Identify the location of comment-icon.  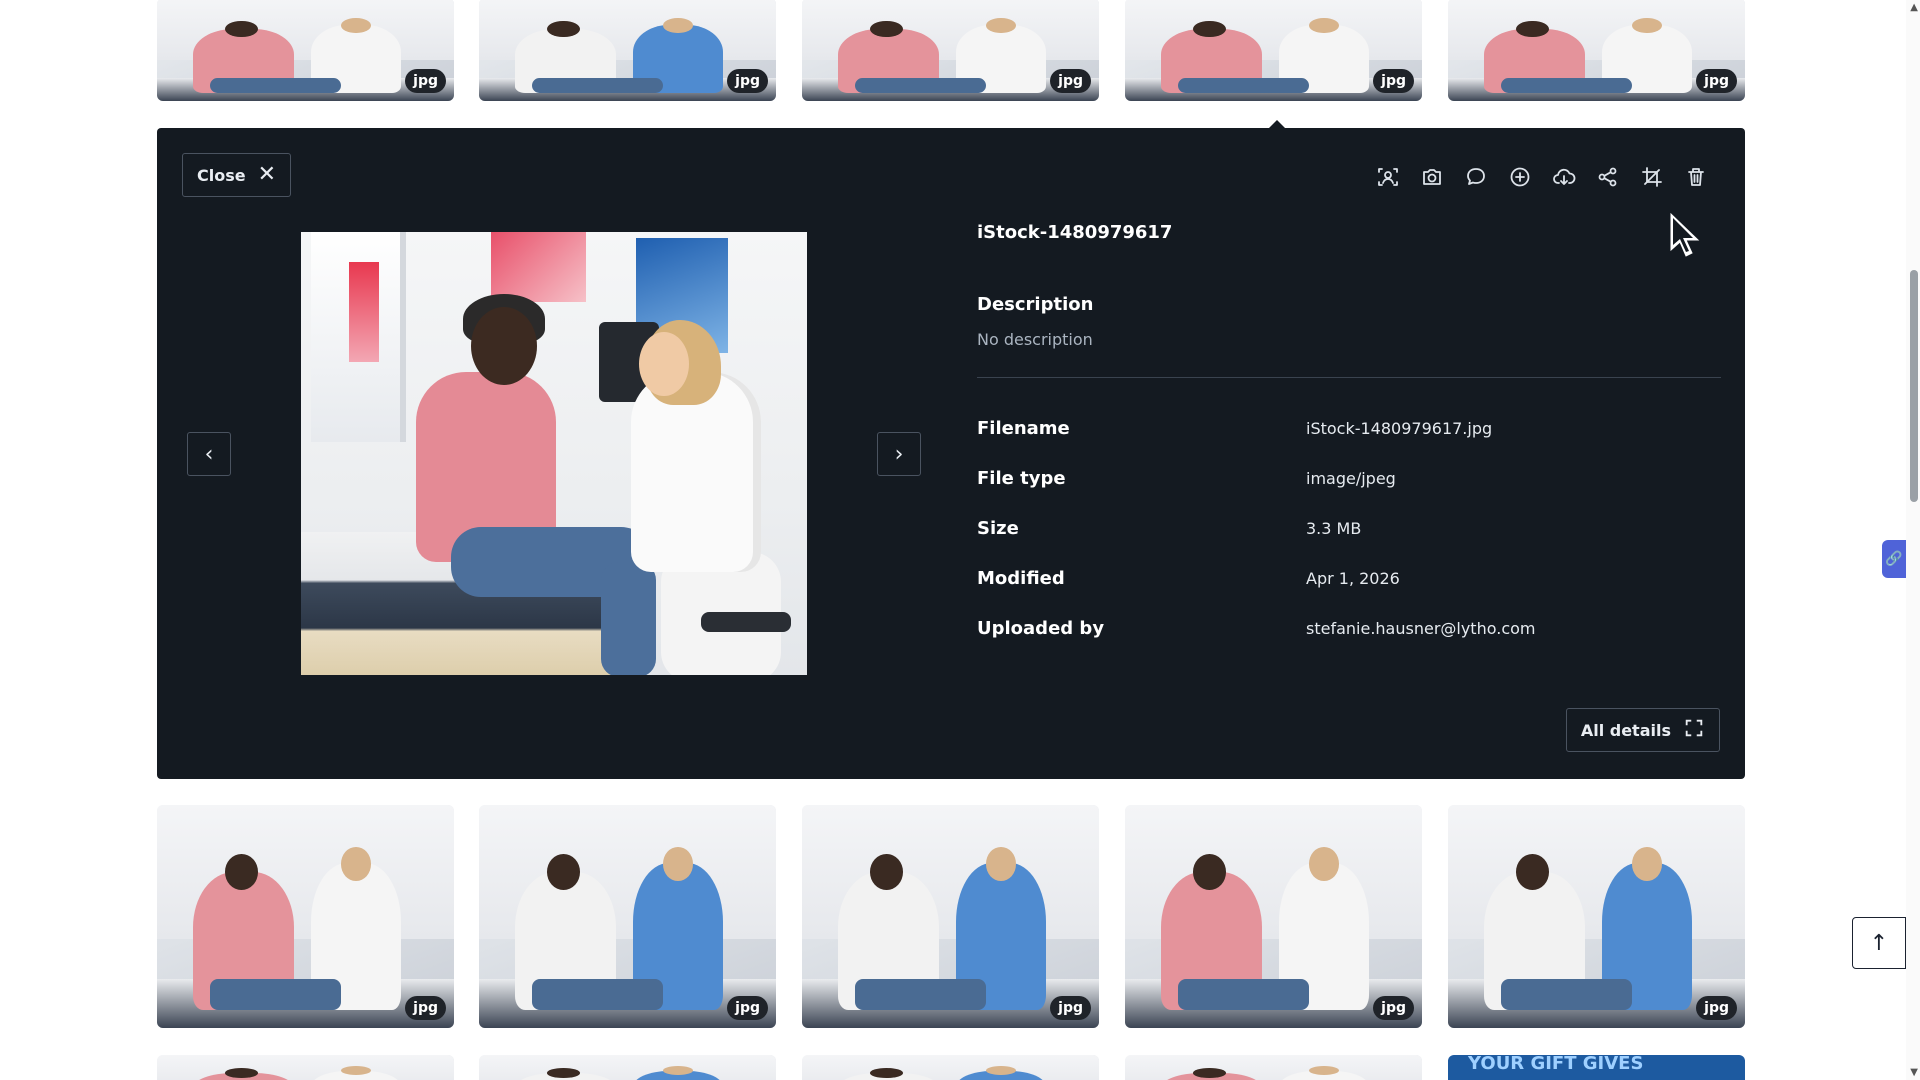
(1476, 177).